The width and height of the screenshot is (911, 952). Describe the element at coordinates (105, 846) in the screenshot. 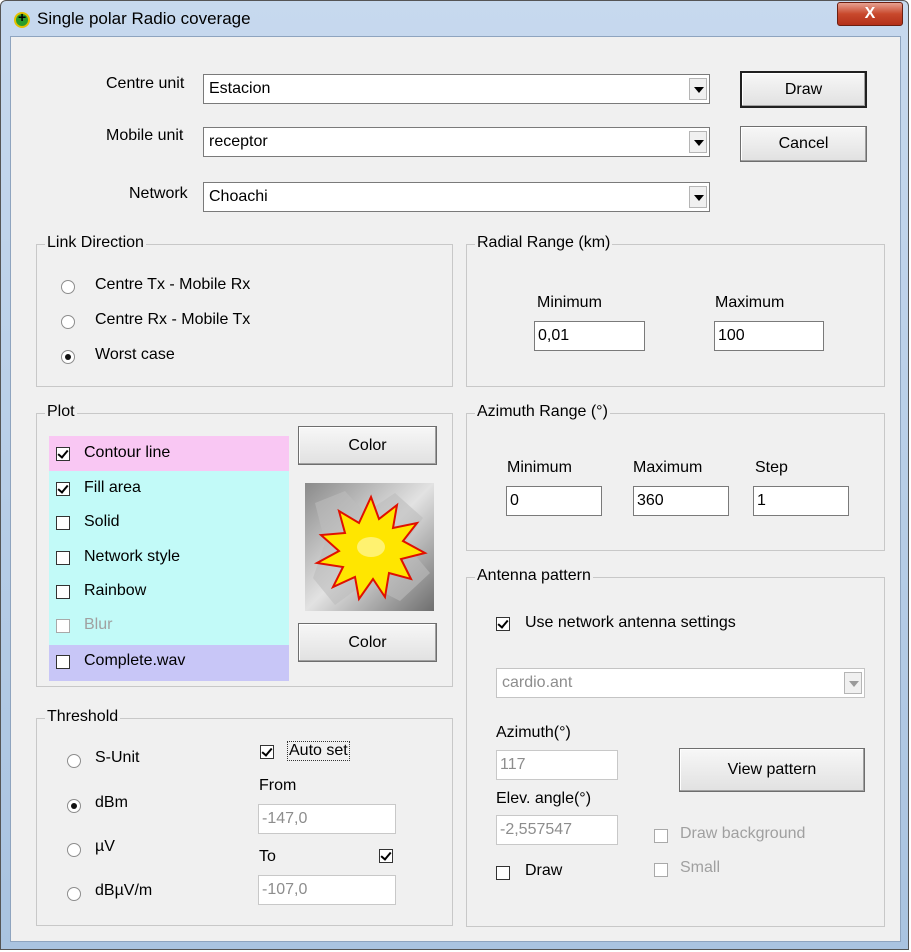

I see `microvolt-label: µV` at that location.